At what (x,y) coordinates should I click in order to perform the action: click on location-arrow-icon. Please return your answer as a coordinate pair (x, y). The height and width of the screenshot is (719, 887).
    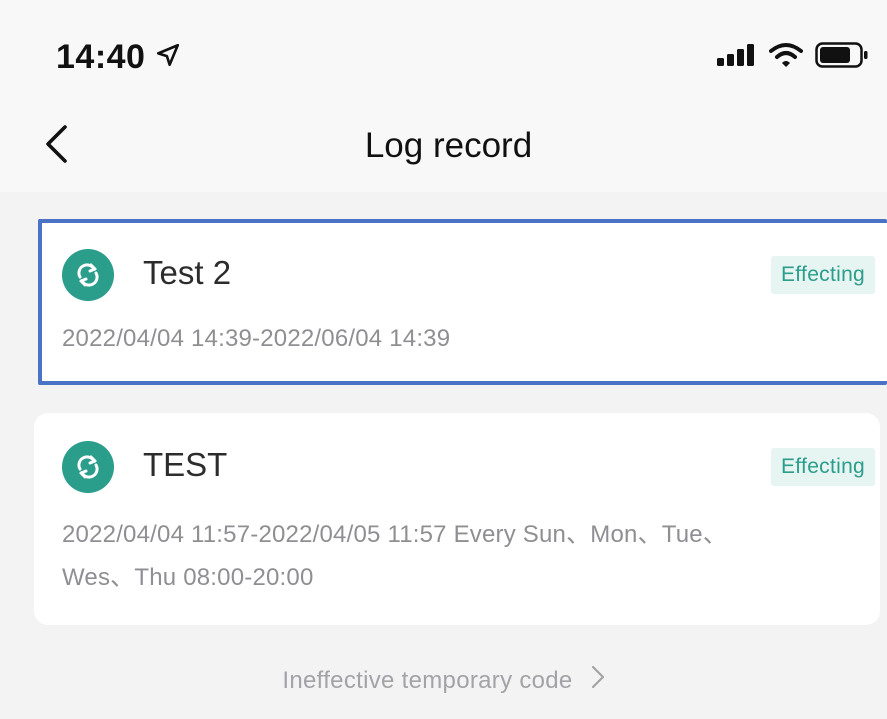
    Looking at the image, I should click on (168, 57).